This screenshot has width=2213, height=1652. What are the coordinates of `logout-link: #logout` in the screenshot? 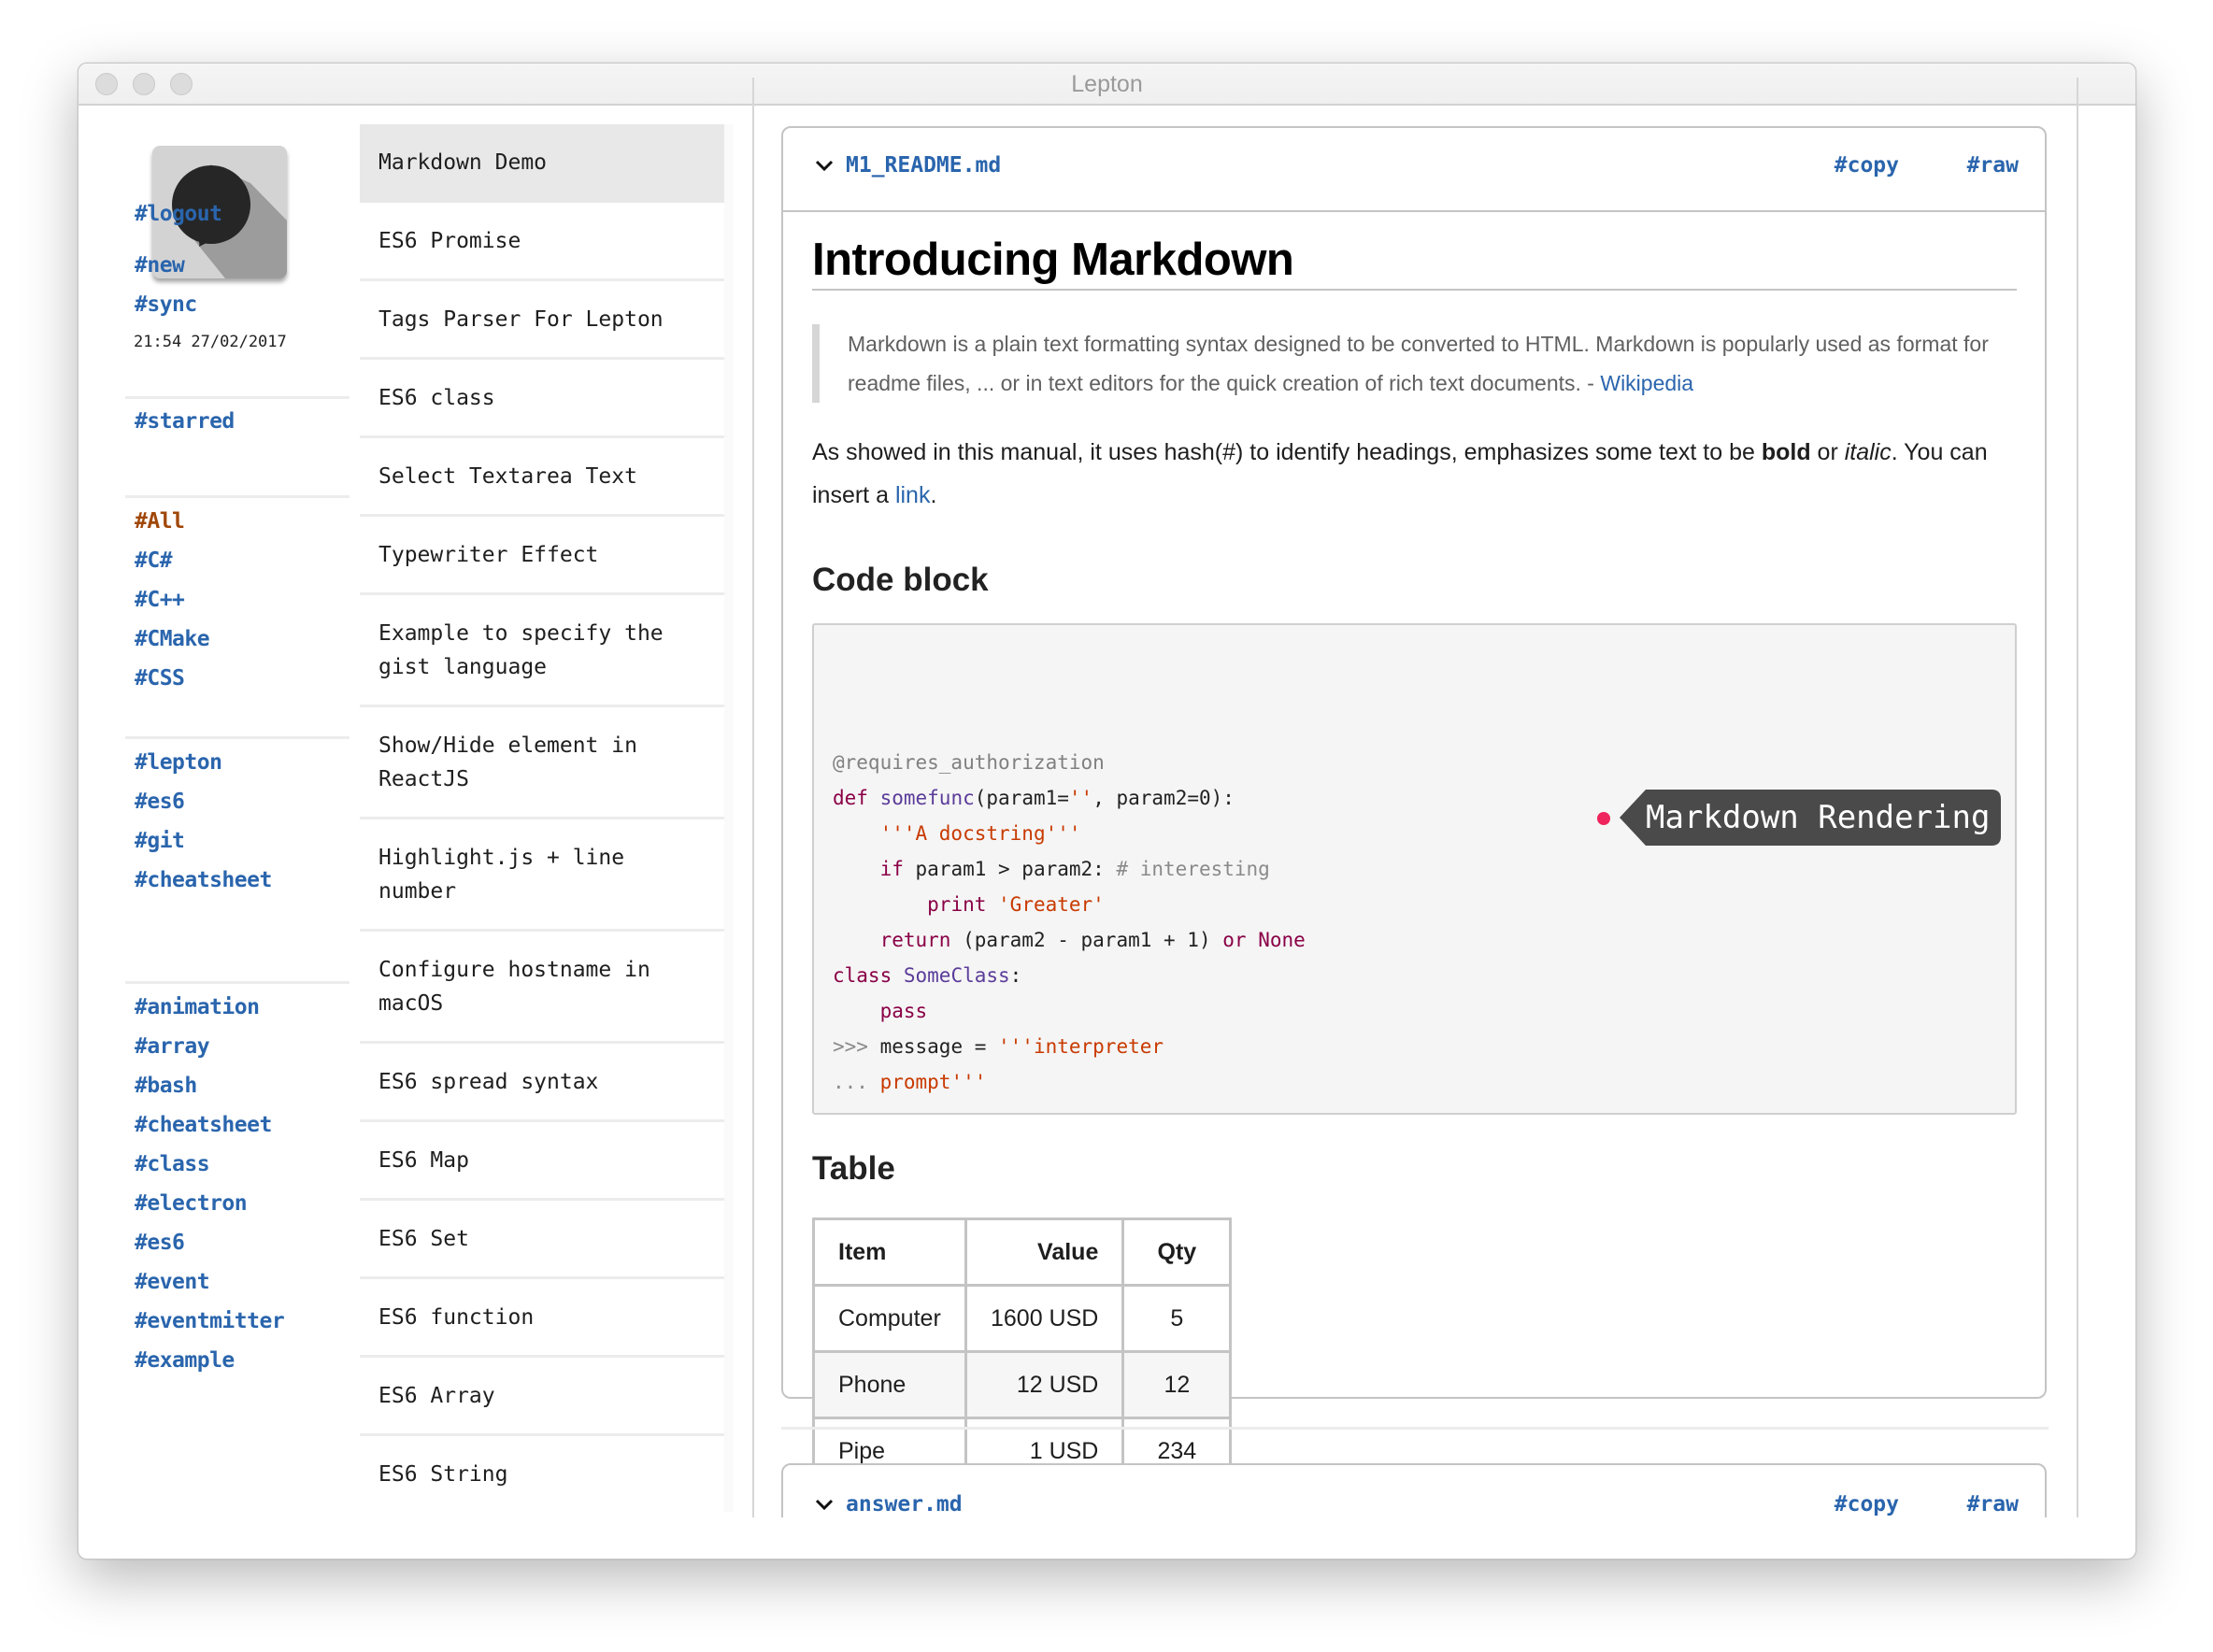 It's located at (179, 214).